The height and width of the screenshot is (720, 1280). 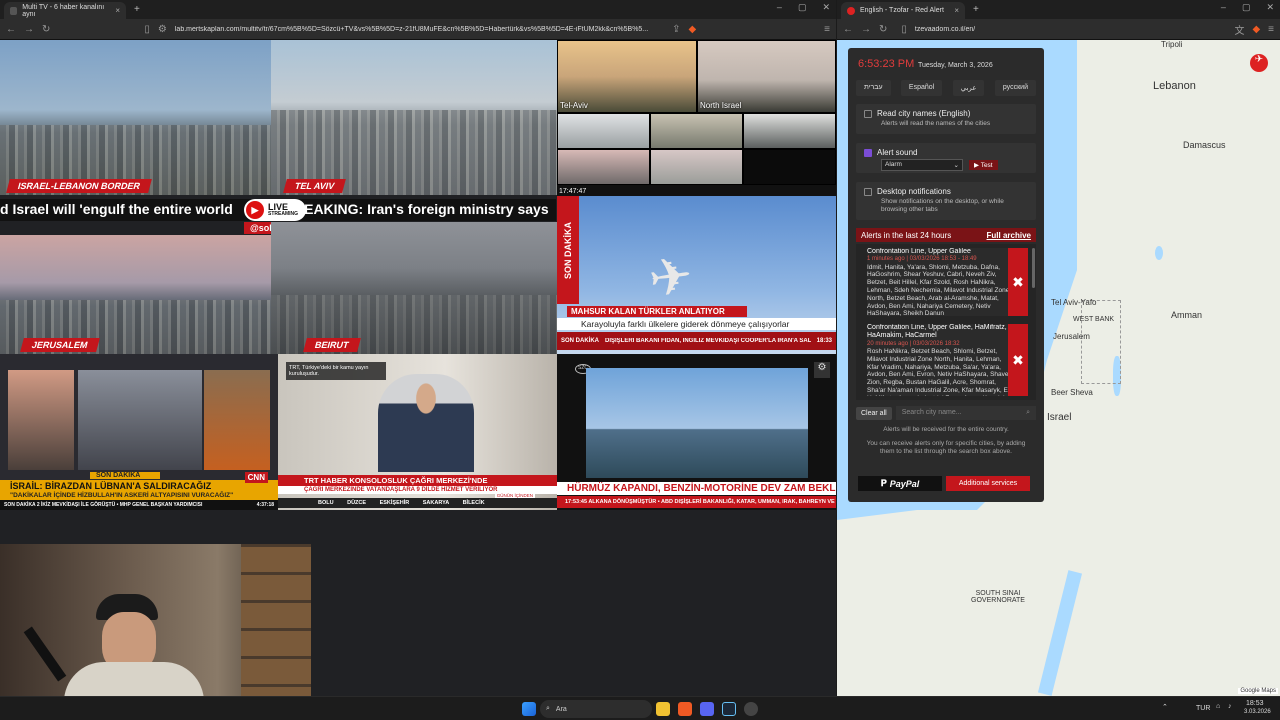 What do you see at coordinates (1239, 29) in the screenshot?
I see `translate-icon: 文` at bounding box center [1239, 29].